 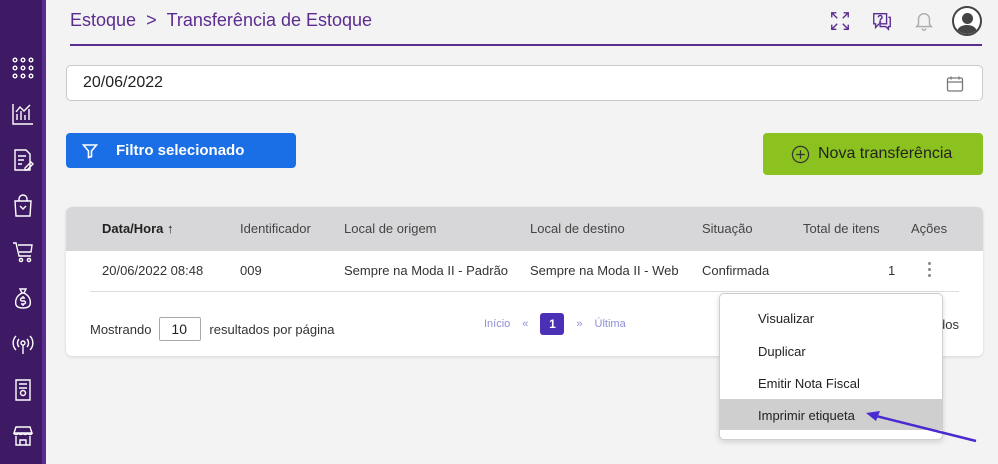 What do you see at coordinates (44, 232) in the screenshot?
I see `sidebar-edge` at bounding box center [44, 232].